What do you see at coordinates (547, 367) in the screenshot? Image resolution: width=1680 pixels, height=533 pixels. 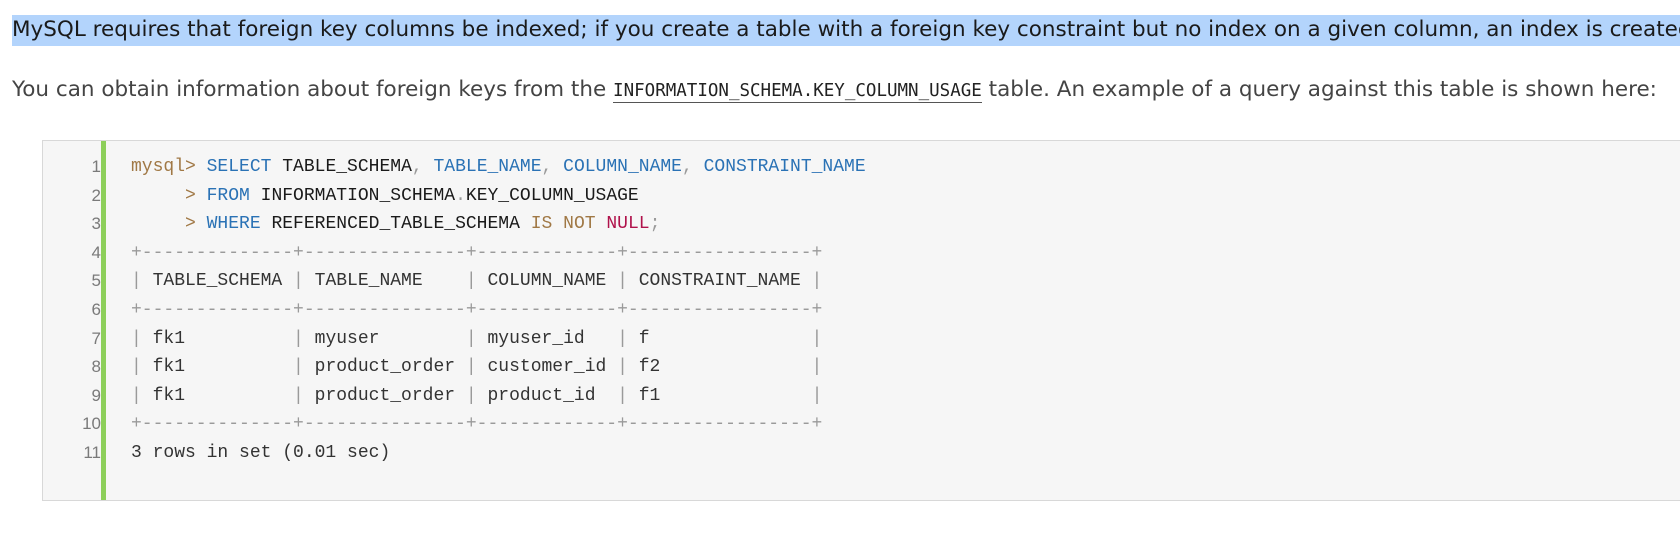 I see `result-cell: customer_id` at bounding box center [547, 367].